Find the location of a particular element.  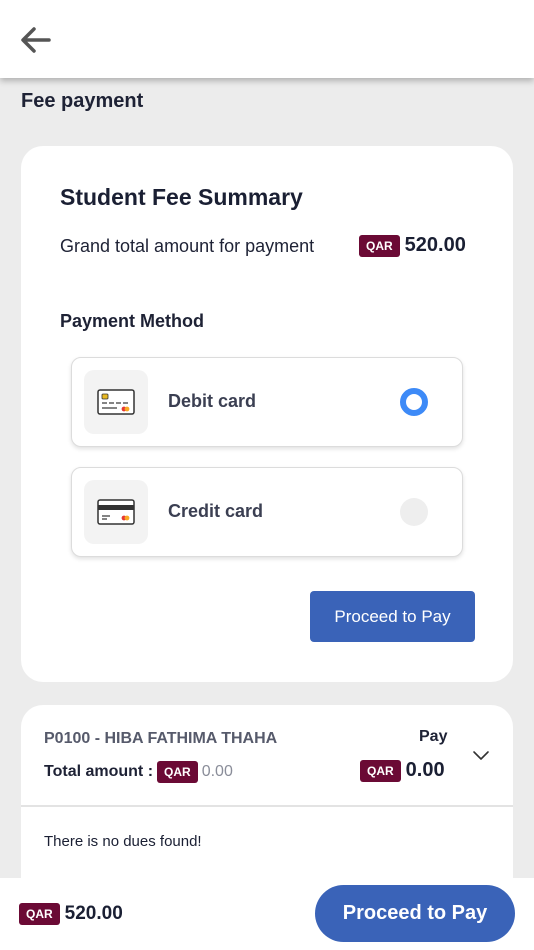

proceed-to-pay-main-button: Proceed to Pay is located at coordinates (415, 913).